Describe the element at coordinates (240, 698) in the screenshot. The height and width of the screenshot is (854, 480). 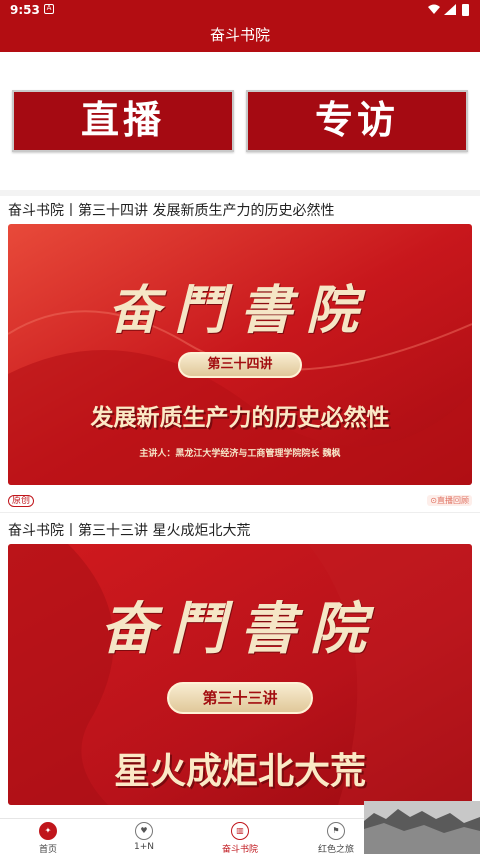
I see `lecture-number: 第三十三讲` at that location.